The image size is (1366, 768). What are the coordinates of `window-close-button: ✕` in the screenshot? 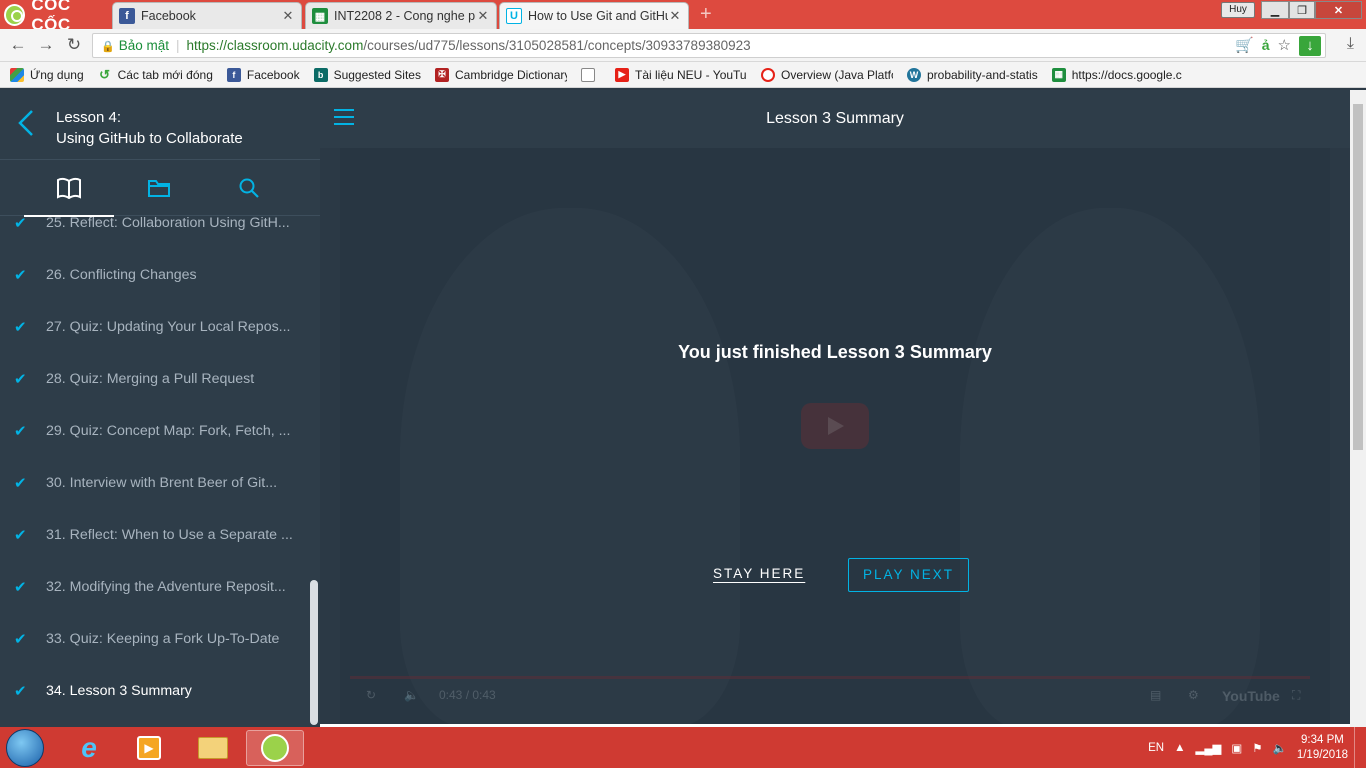 It's located at (1338, 10).